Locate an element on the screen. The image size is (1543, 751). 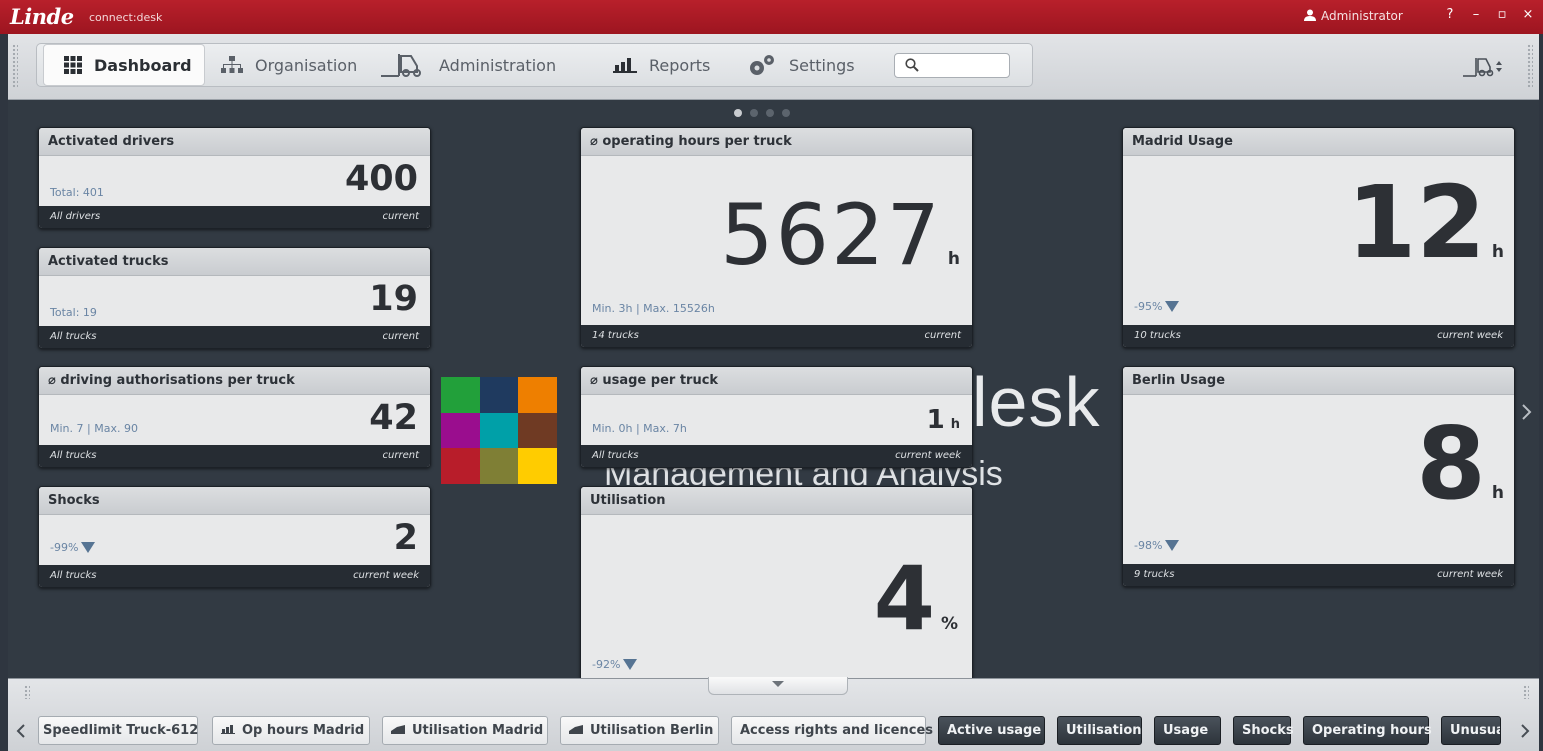
tab-label: Settings is located at coordinates (822, 65).